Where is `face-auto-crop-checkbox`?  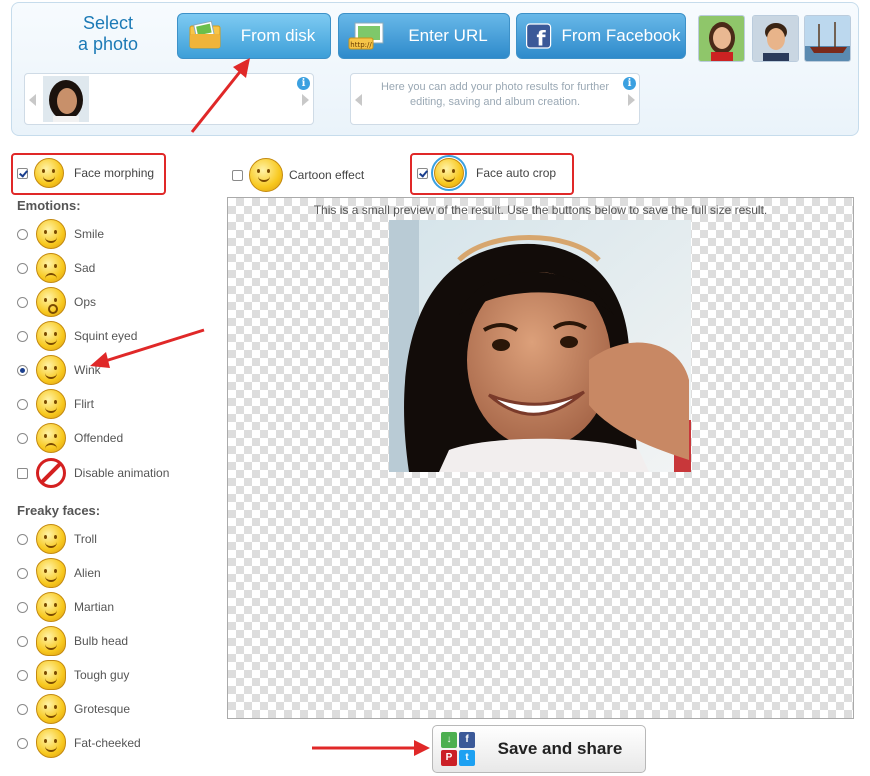
face-auto-crop-checkbox is located at coordinates (422, 173).